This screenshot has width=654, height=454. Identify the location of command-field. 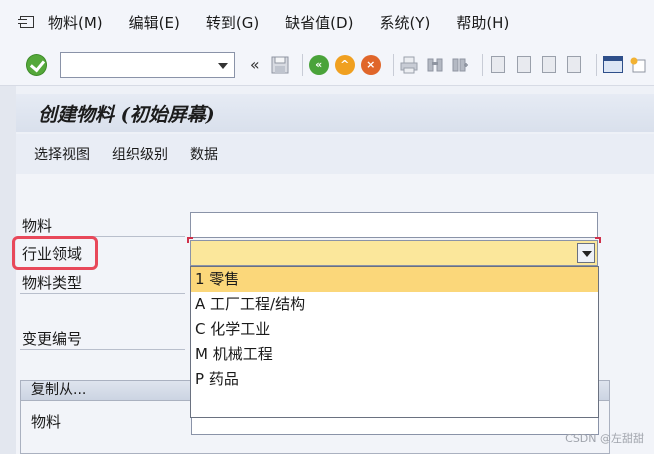
(148, 64).